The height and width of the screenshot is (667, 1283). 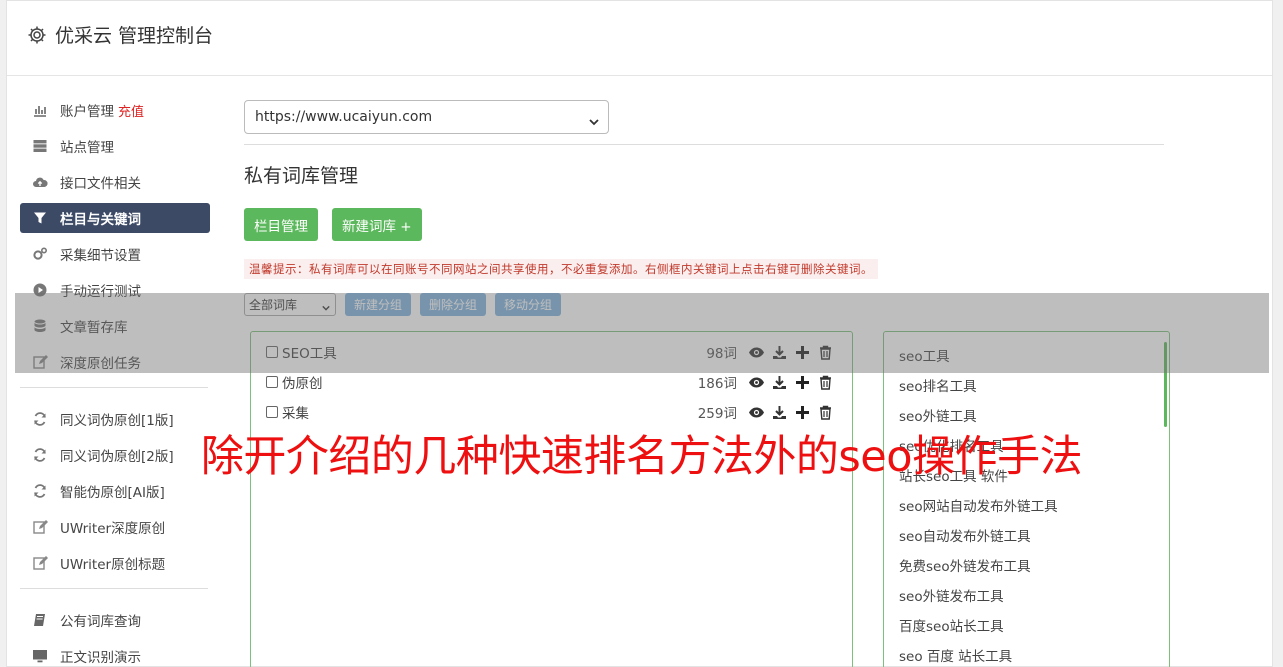 I want to click on cloud-upload-icon, so click(x=40, y=182).